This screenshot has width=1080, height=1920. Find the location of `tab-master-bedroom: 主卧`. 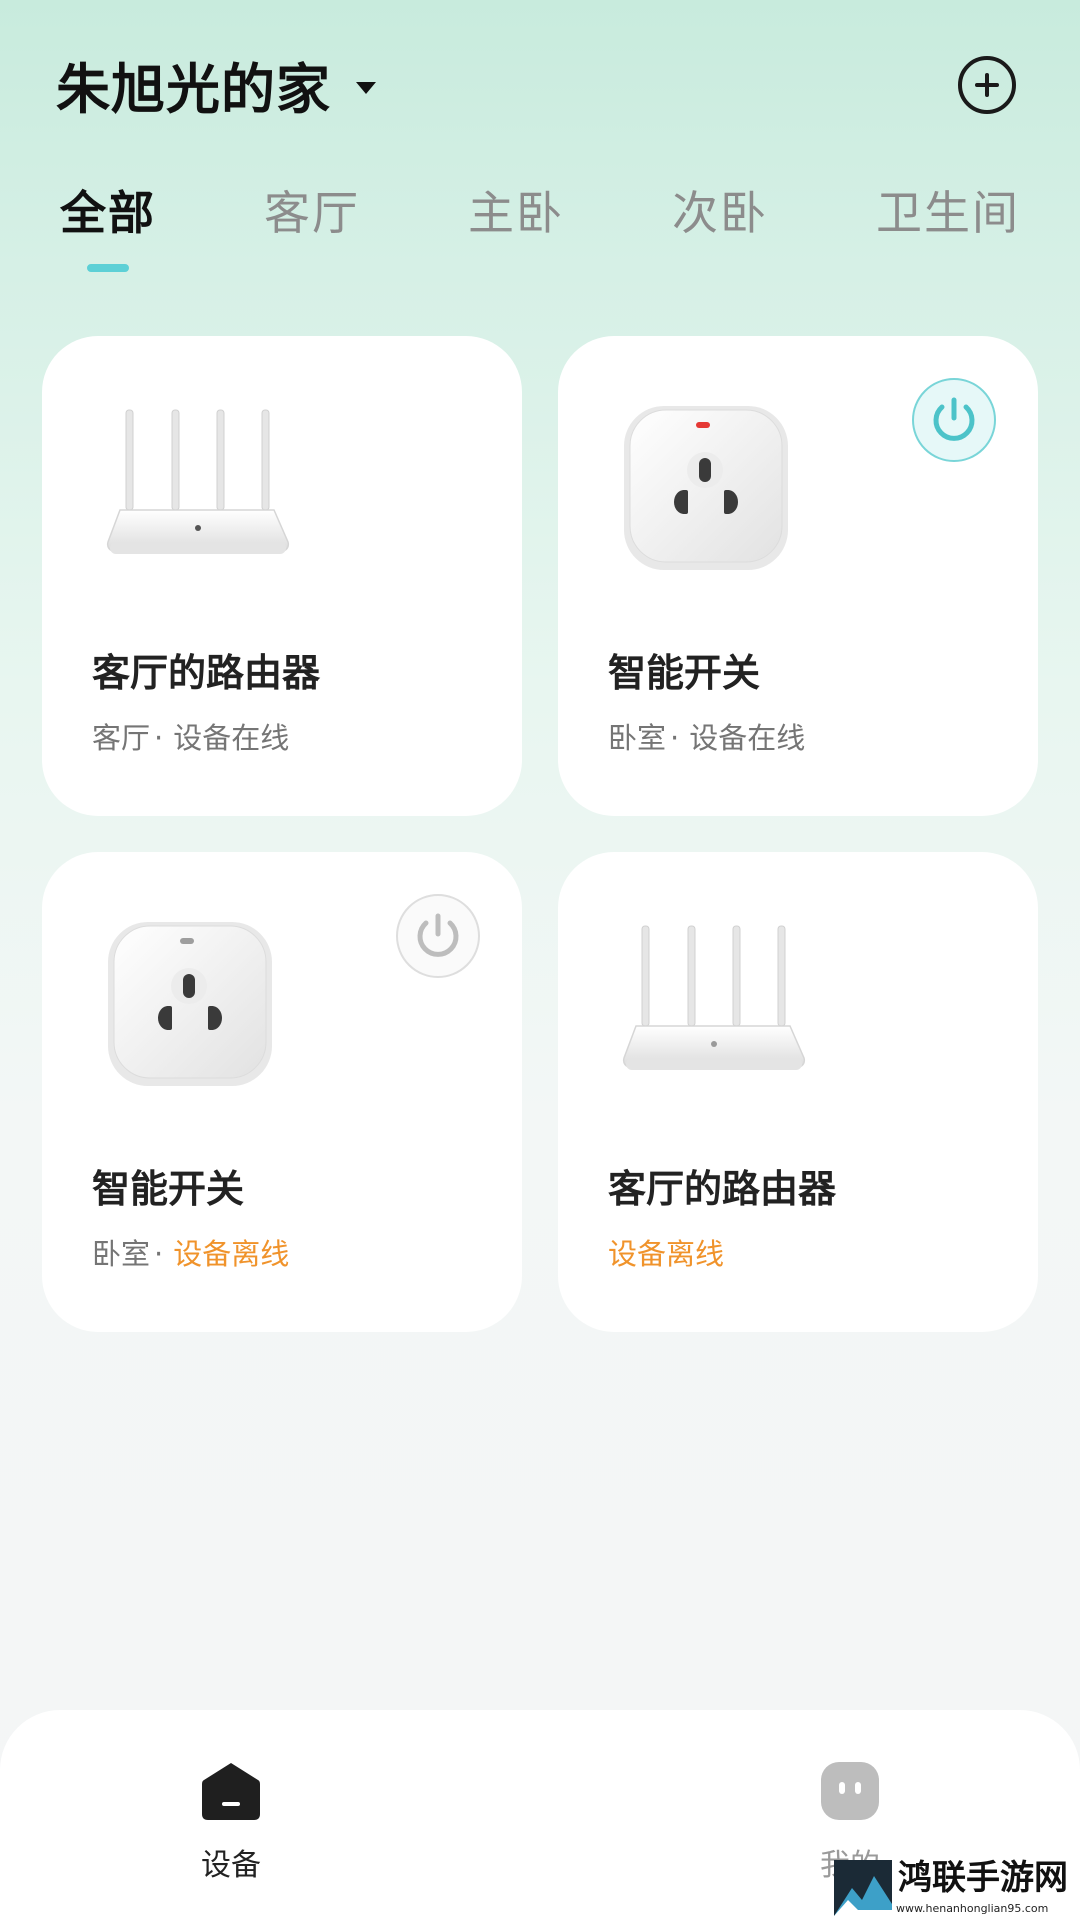

tab-master-bedroom: 主卧 is located at coordinates (516, 213).